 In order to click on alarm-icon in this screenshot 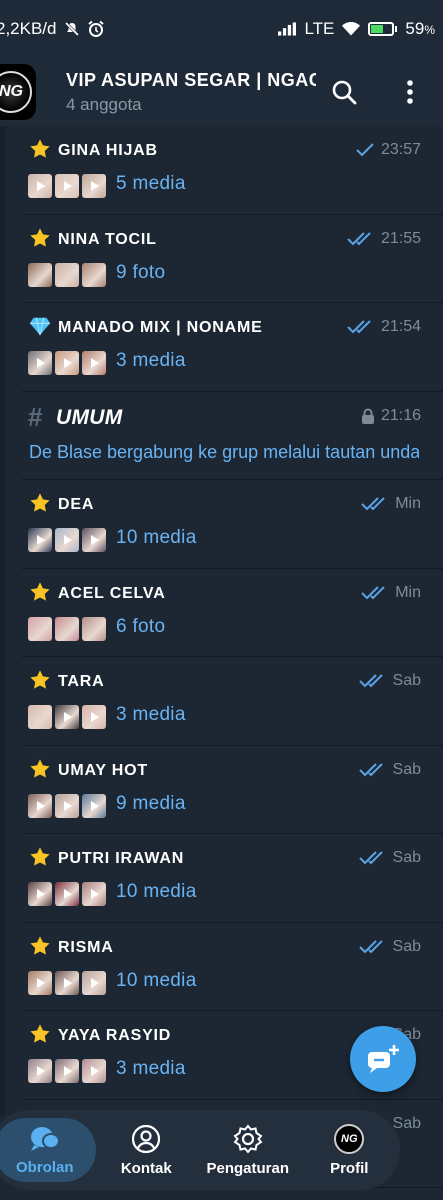, I will do `click(96, 29)`.